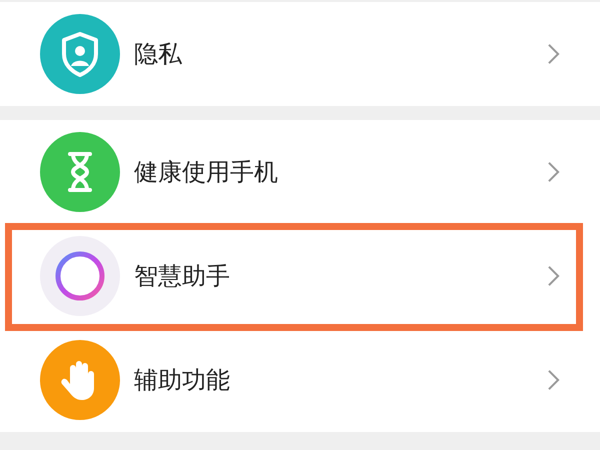 Image resolution: width=600 pixels, height=450 pixels. What do you see at coordinates (340, 172) in the screenshot?
I see `settings-item-label: 健康使用手机` at bounding box center [340, 172].